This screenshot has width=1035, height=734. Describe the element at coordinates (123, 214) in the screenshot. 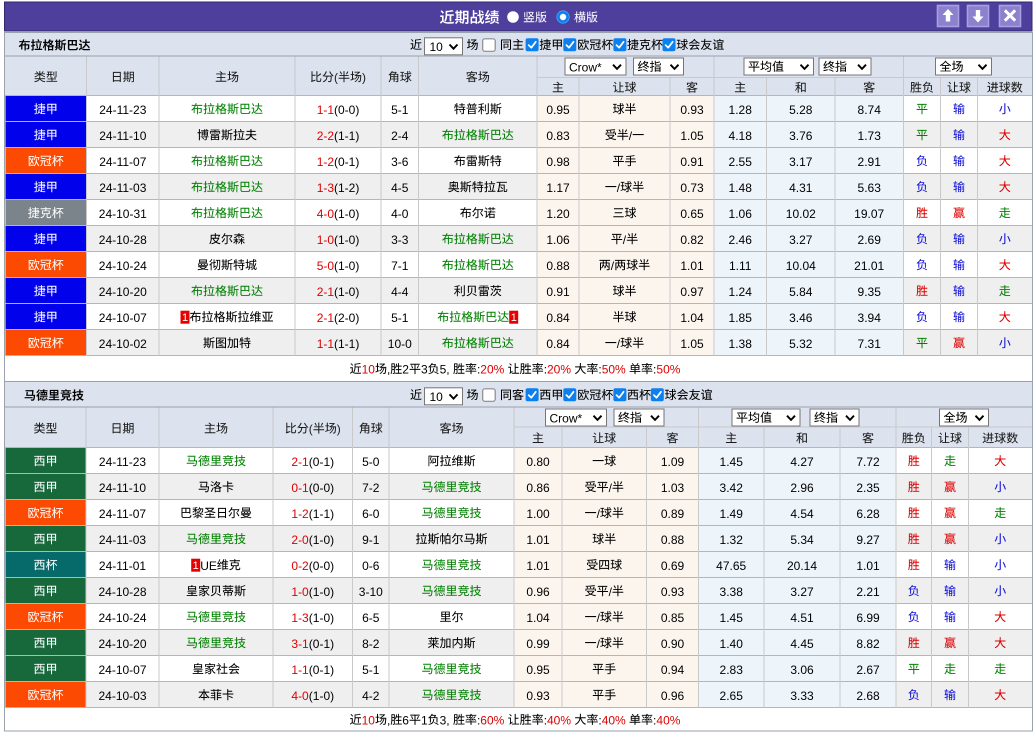

I see `svg-text: 24-10-31` at that location.